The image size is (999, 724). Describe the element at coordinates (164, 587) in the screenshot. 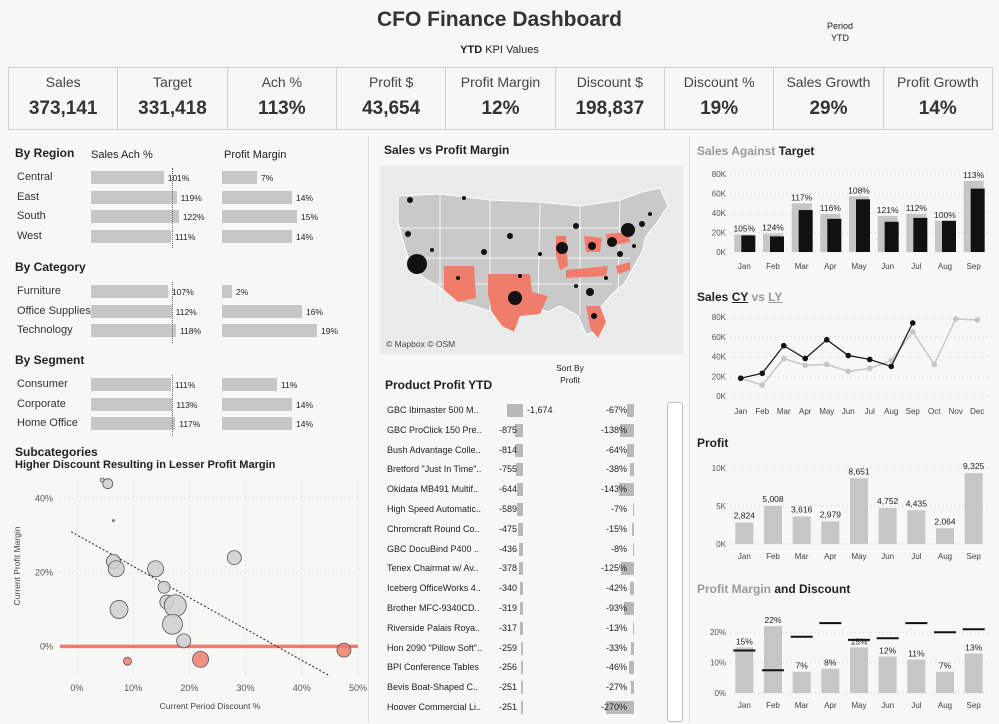

I see `scatter-point` at that location.